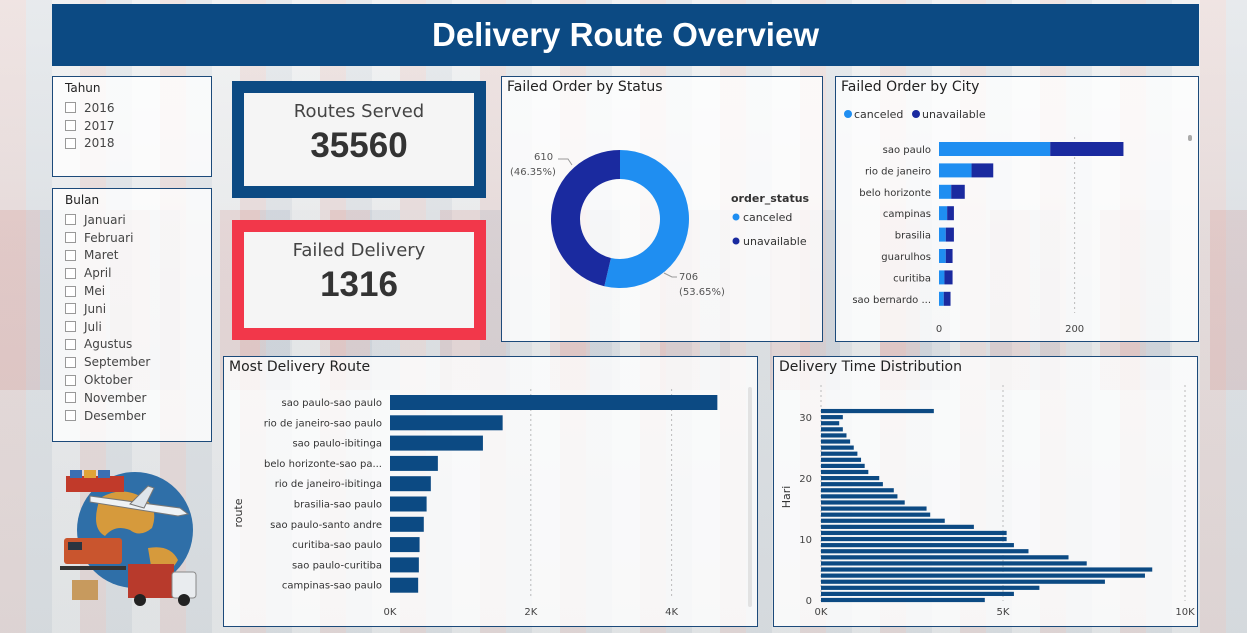  What do you see at coordinates (138, 144) in the screenshot?
I see `tahun-option: 2018` at bounding box center [138, 144].